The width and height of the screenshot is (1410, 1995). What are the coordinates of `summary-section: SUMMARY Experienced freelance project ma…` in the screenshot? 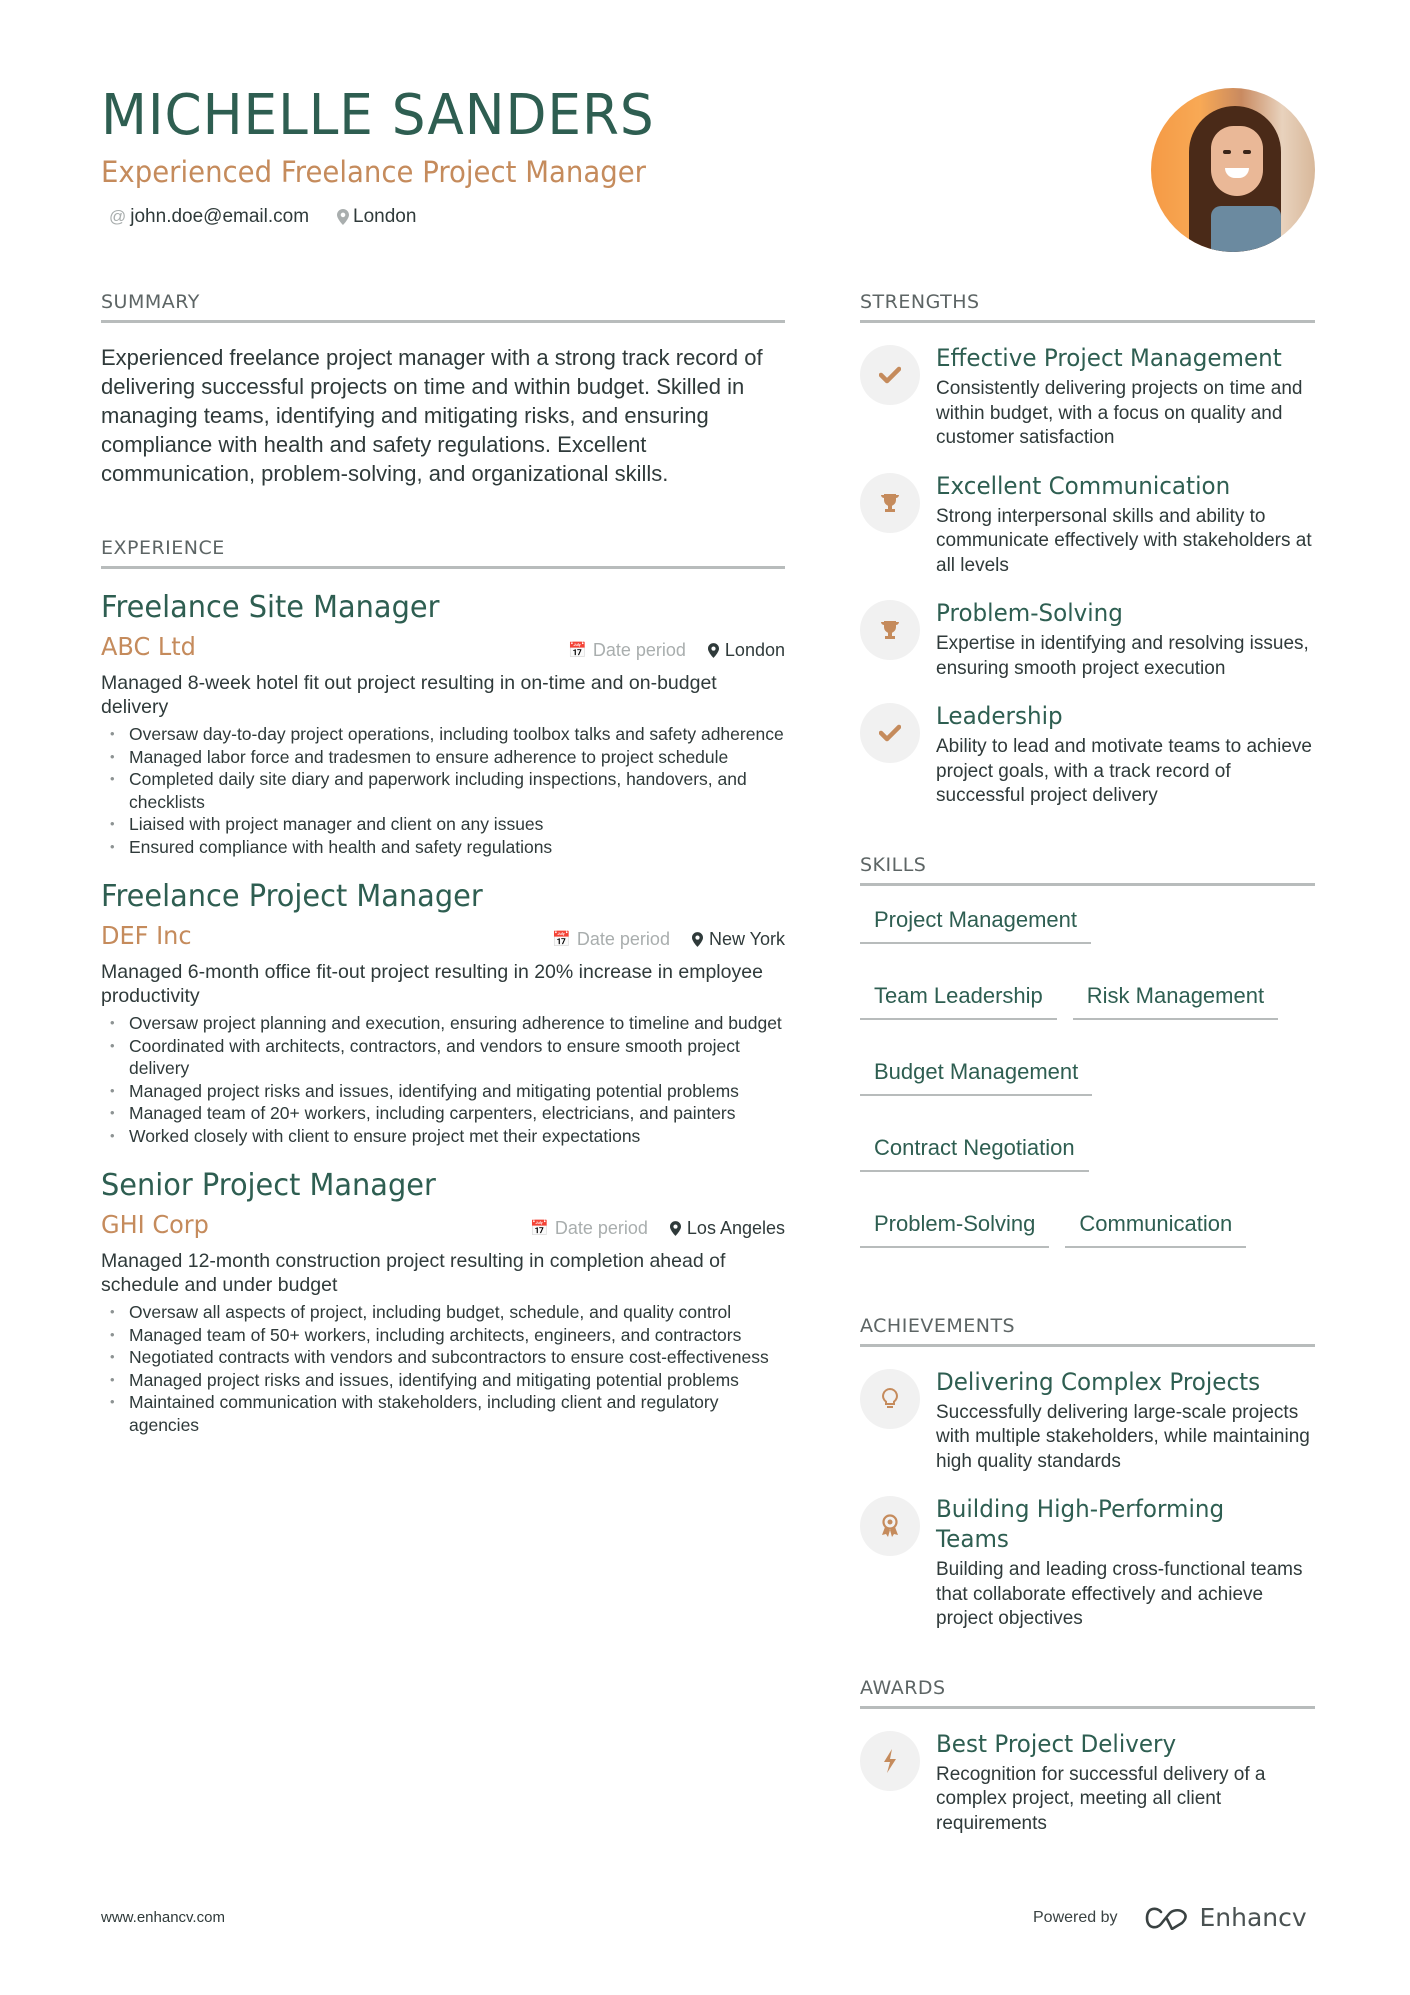 It's located at (443, 389).